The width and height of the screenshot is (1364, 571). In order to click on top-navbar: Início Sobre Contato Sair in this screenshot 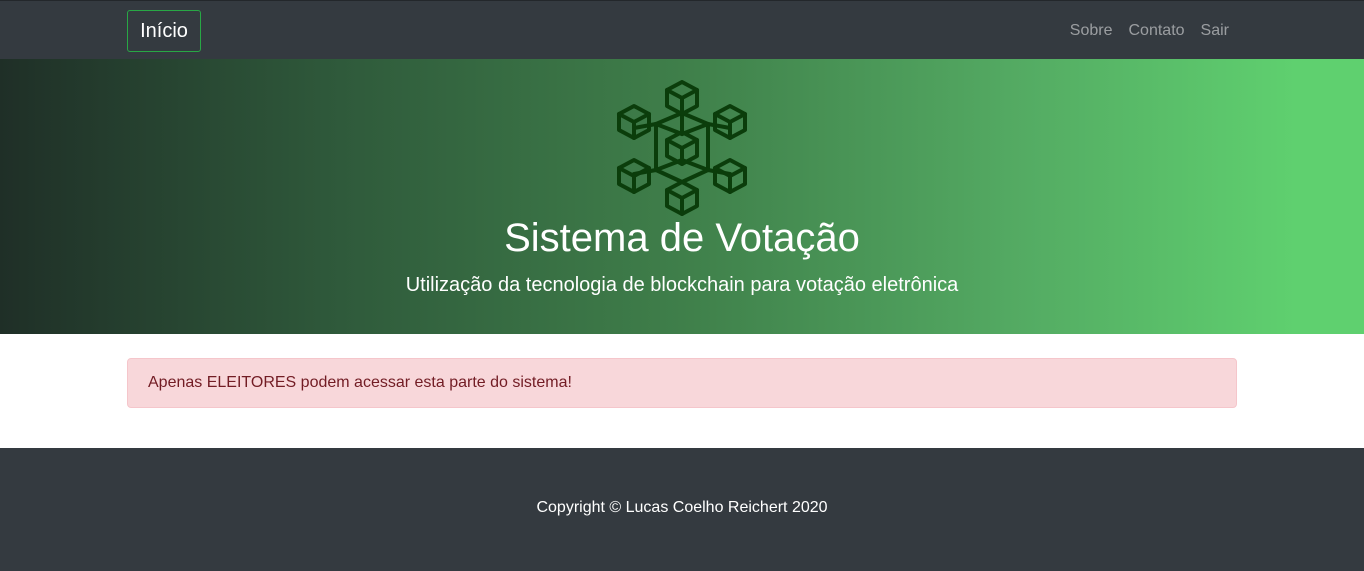, I will do `click(682, 29)`.